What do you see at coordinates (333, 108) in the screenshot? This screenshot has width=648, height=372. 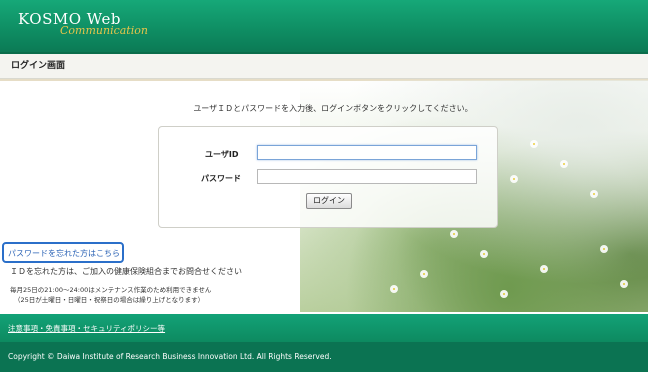 I see `login-instruction: ユーザＩＤとパスワードを入力後、ログインボタンをクリックしてください。` at bounding box center [333, 108].